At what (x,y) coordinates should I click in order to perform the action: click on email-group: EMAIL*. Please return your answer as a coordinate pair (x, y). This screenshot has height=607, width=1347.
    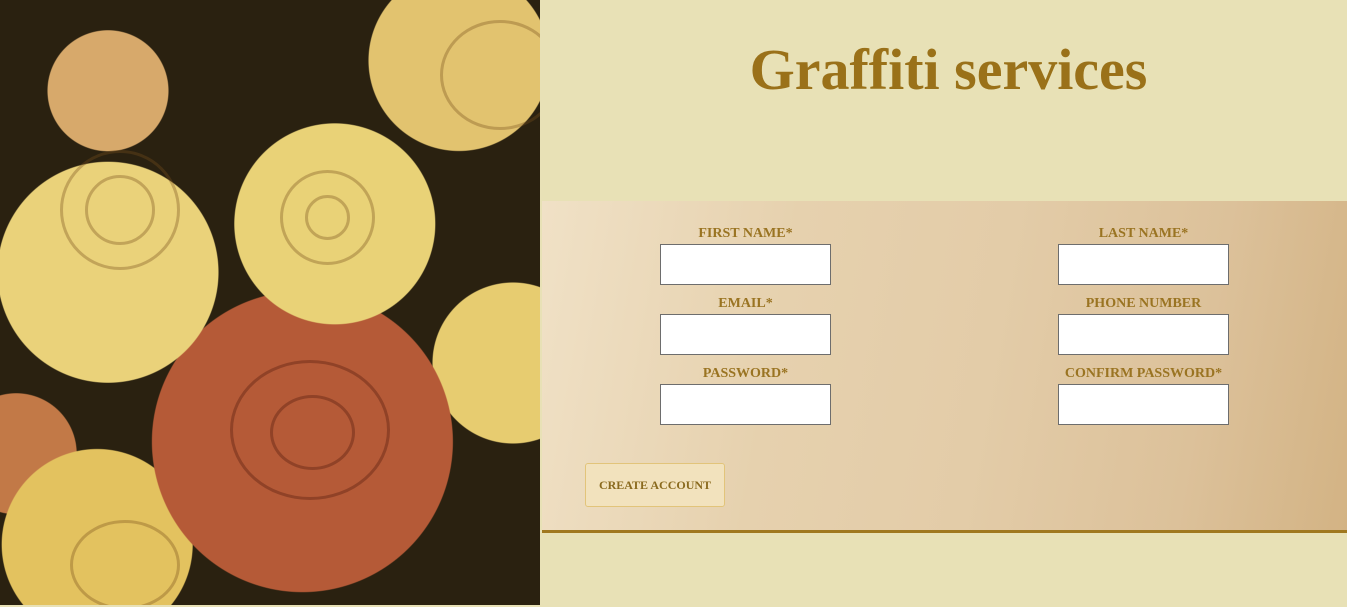
    Looking at the image, I should click on (745, 325).